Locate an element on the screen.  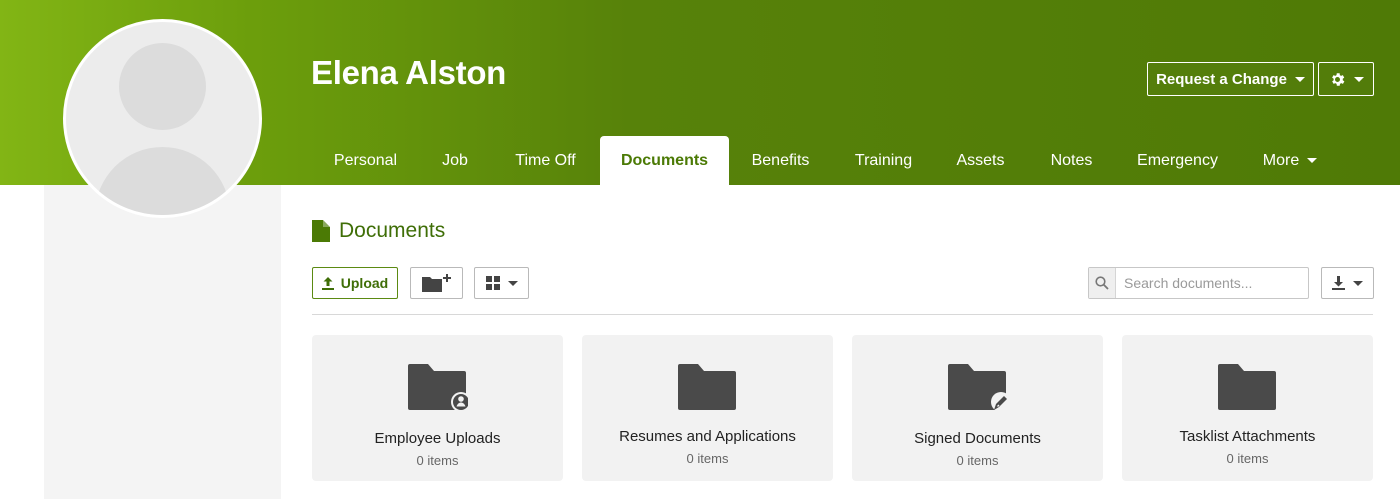
tab-label: Documents is located at coordinates (664, 160).